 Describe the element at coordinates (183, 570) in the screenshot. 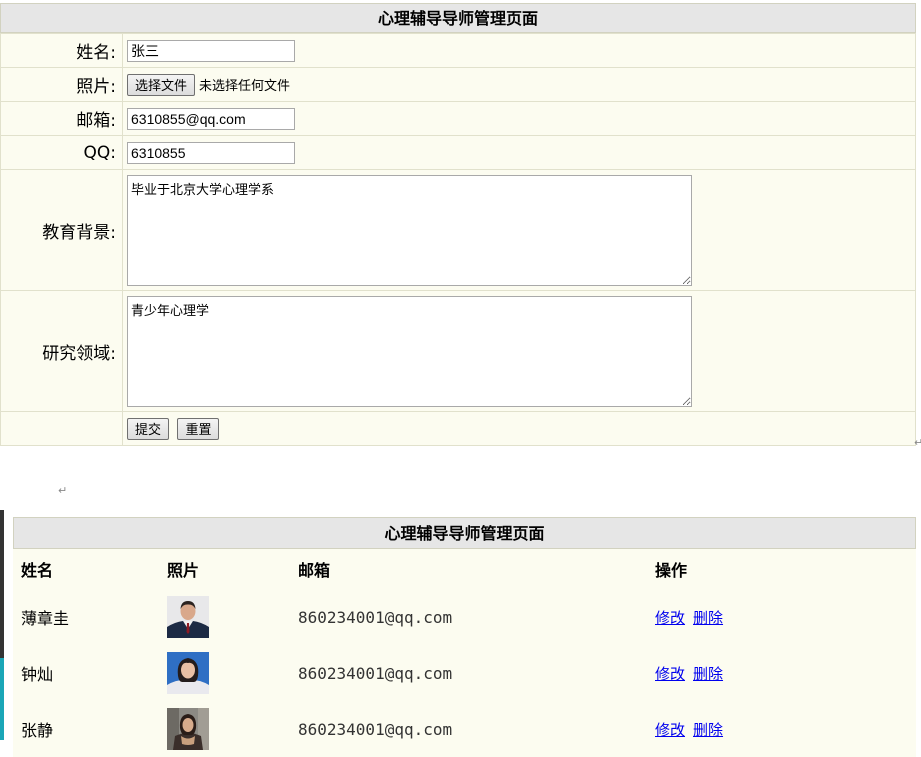

I see `header-photo: 照片` at that location.